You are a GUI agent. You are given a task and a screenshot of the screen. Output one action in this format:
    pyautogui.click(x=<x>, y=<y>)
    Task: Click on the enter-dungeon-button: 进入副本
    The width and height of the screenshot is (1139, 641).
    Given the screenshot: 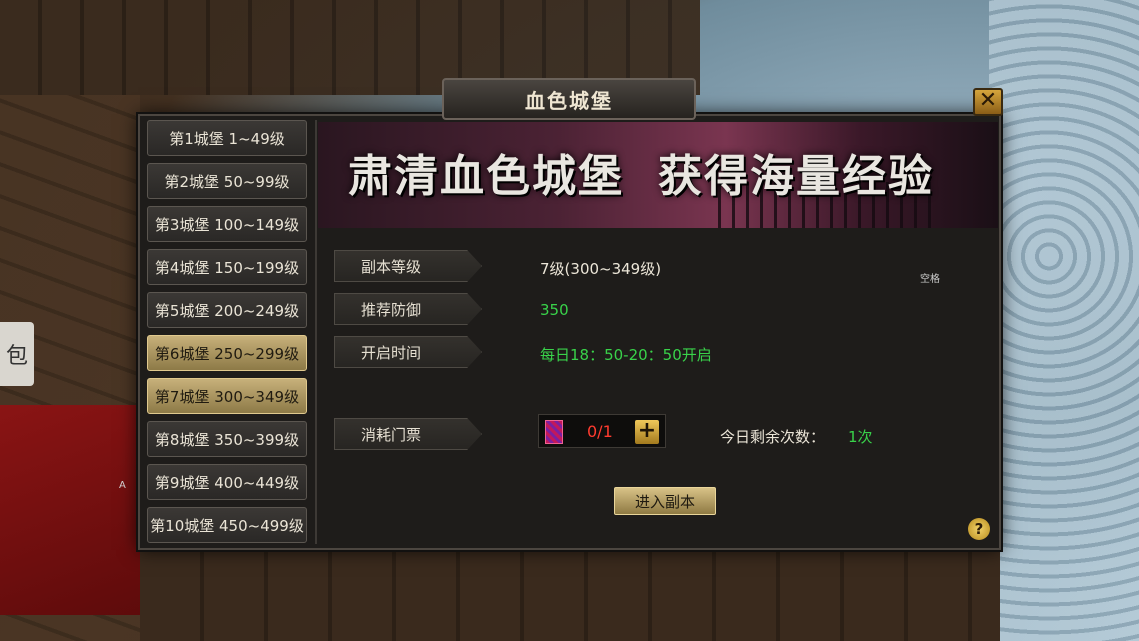 What is the action you would take?
    pyautogui.click(x=665, y=501)
    